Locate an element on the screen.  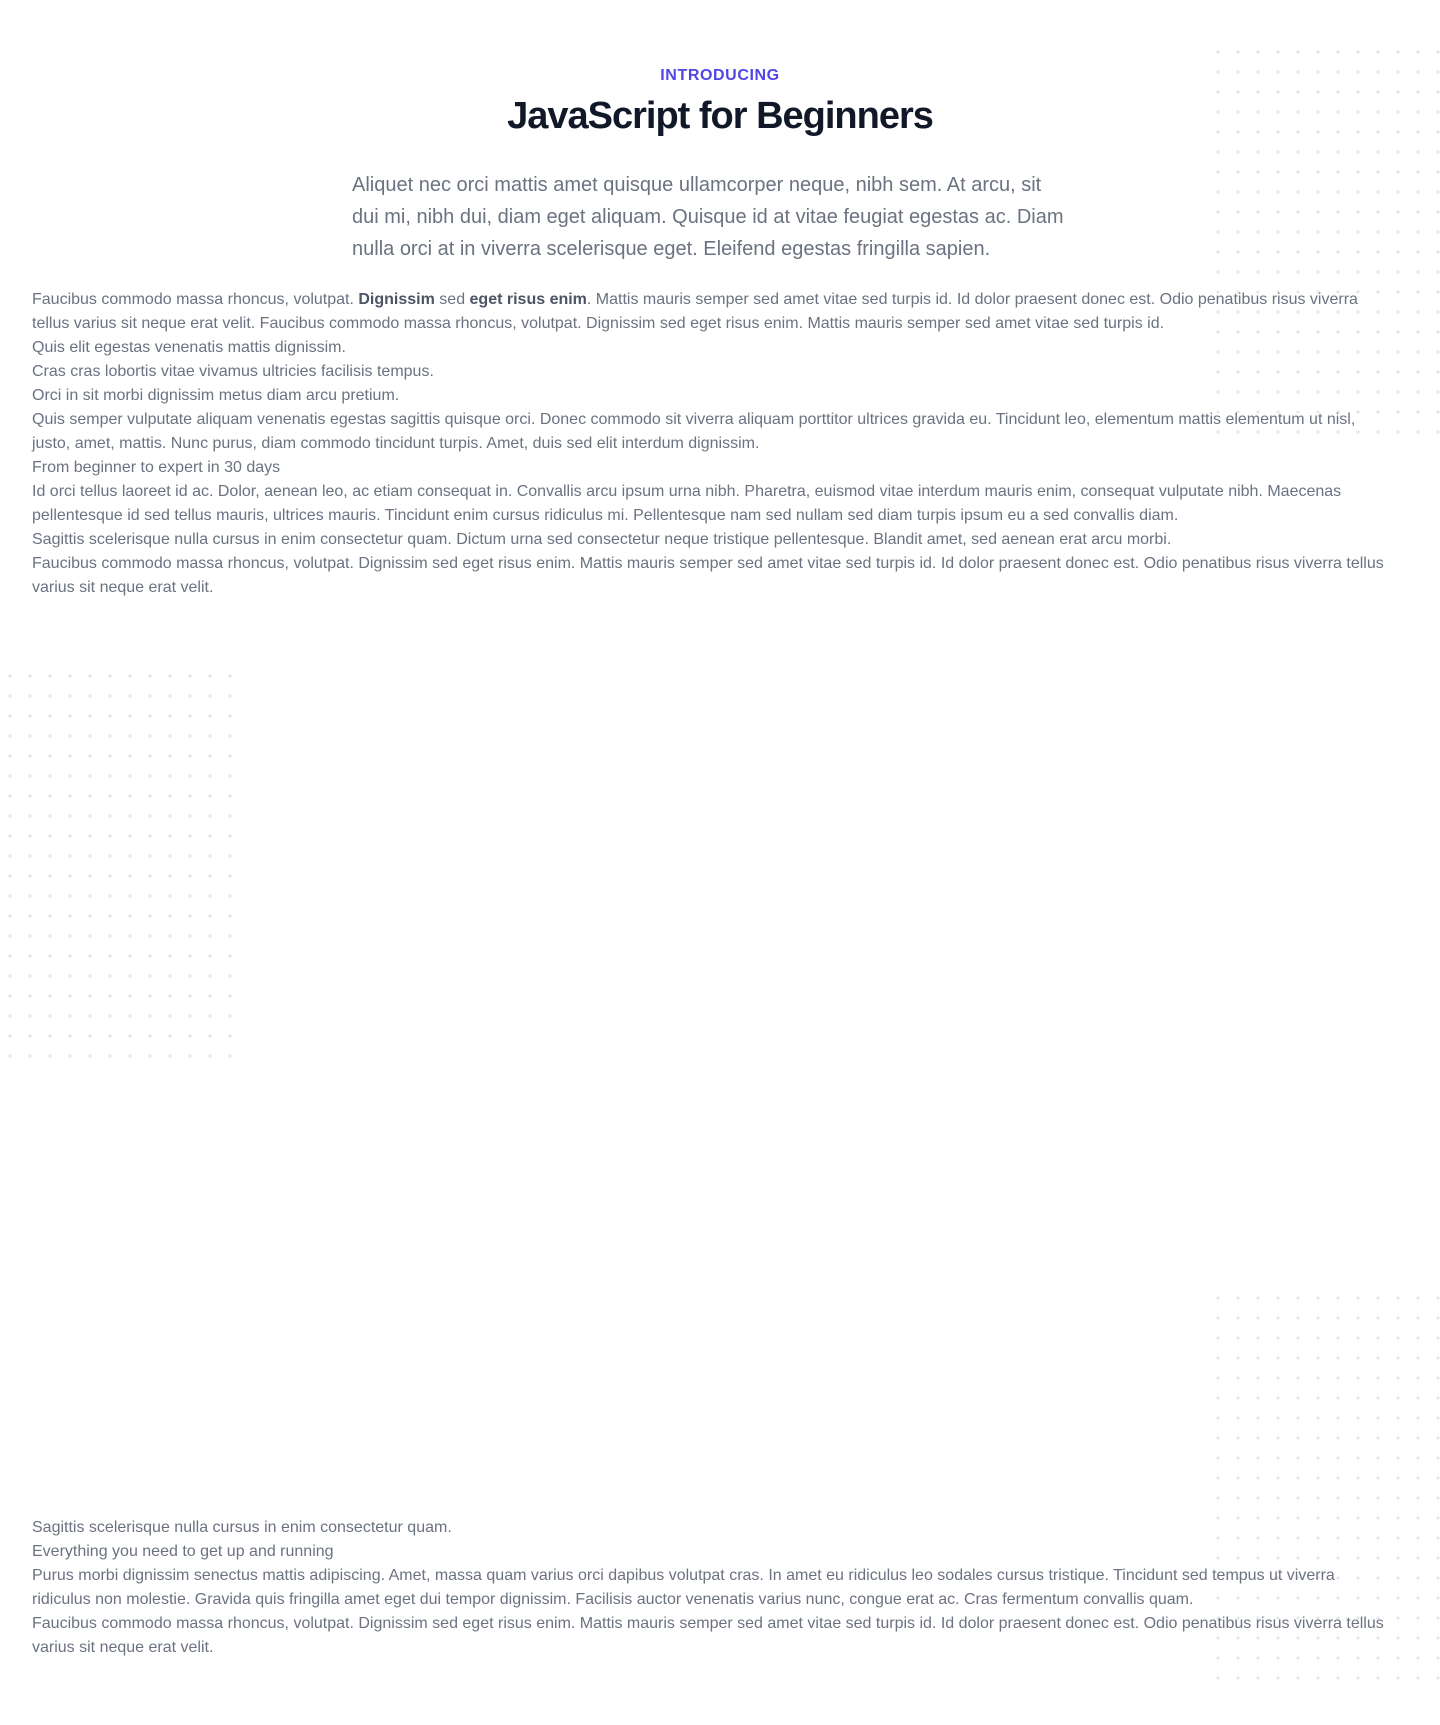
bold-text: Dignissim is located at coordinates (396, 299).